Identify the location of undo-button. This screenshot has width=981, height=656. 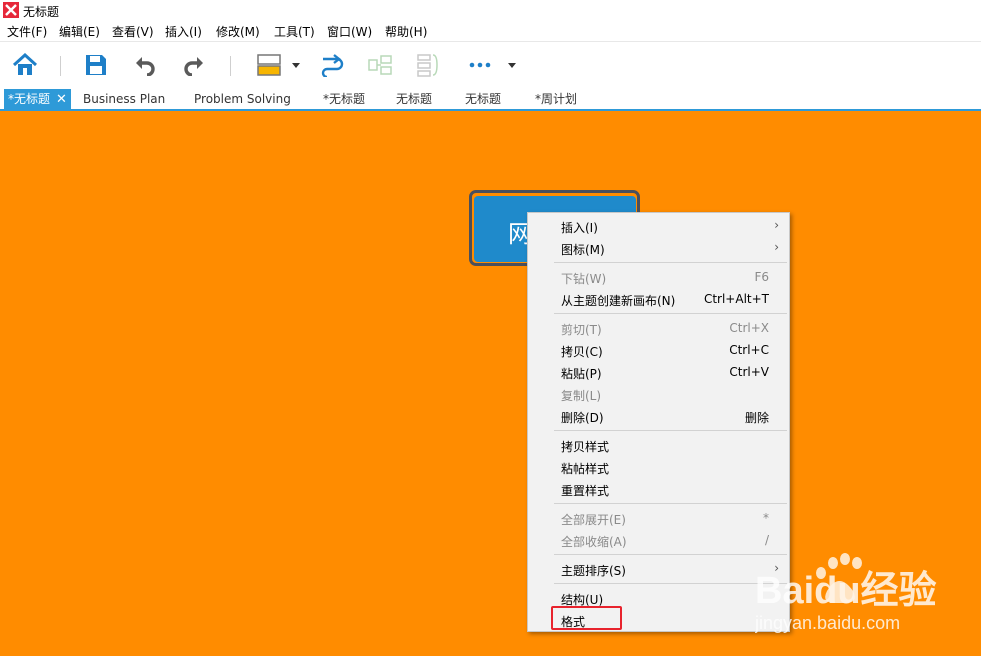
(145, 65).